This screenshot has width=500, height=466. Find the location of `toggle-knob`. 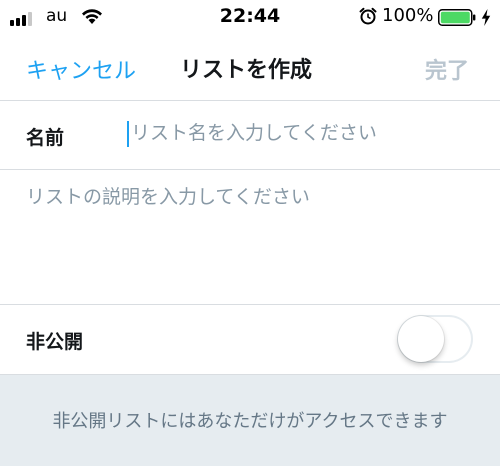

toggle-knob is located at coordinates (421, 339).